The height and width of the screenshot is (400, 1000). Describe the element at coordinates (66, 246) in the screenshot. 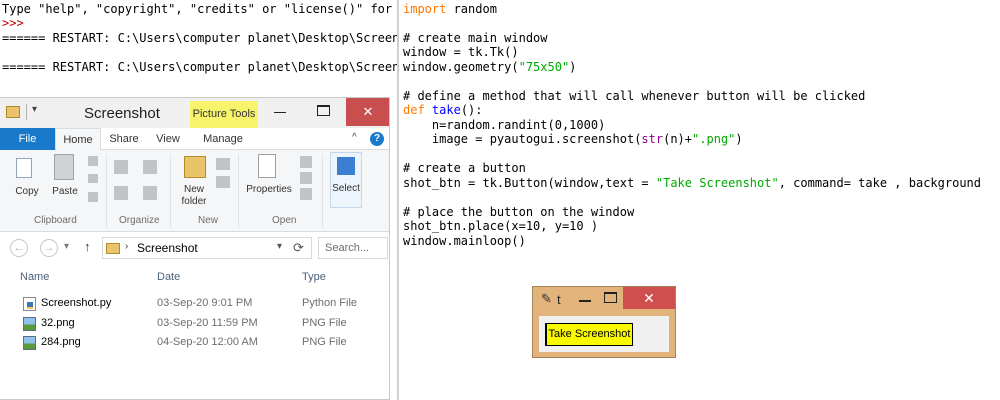

I see `recent-locations-dropdown: ▾` at that location.